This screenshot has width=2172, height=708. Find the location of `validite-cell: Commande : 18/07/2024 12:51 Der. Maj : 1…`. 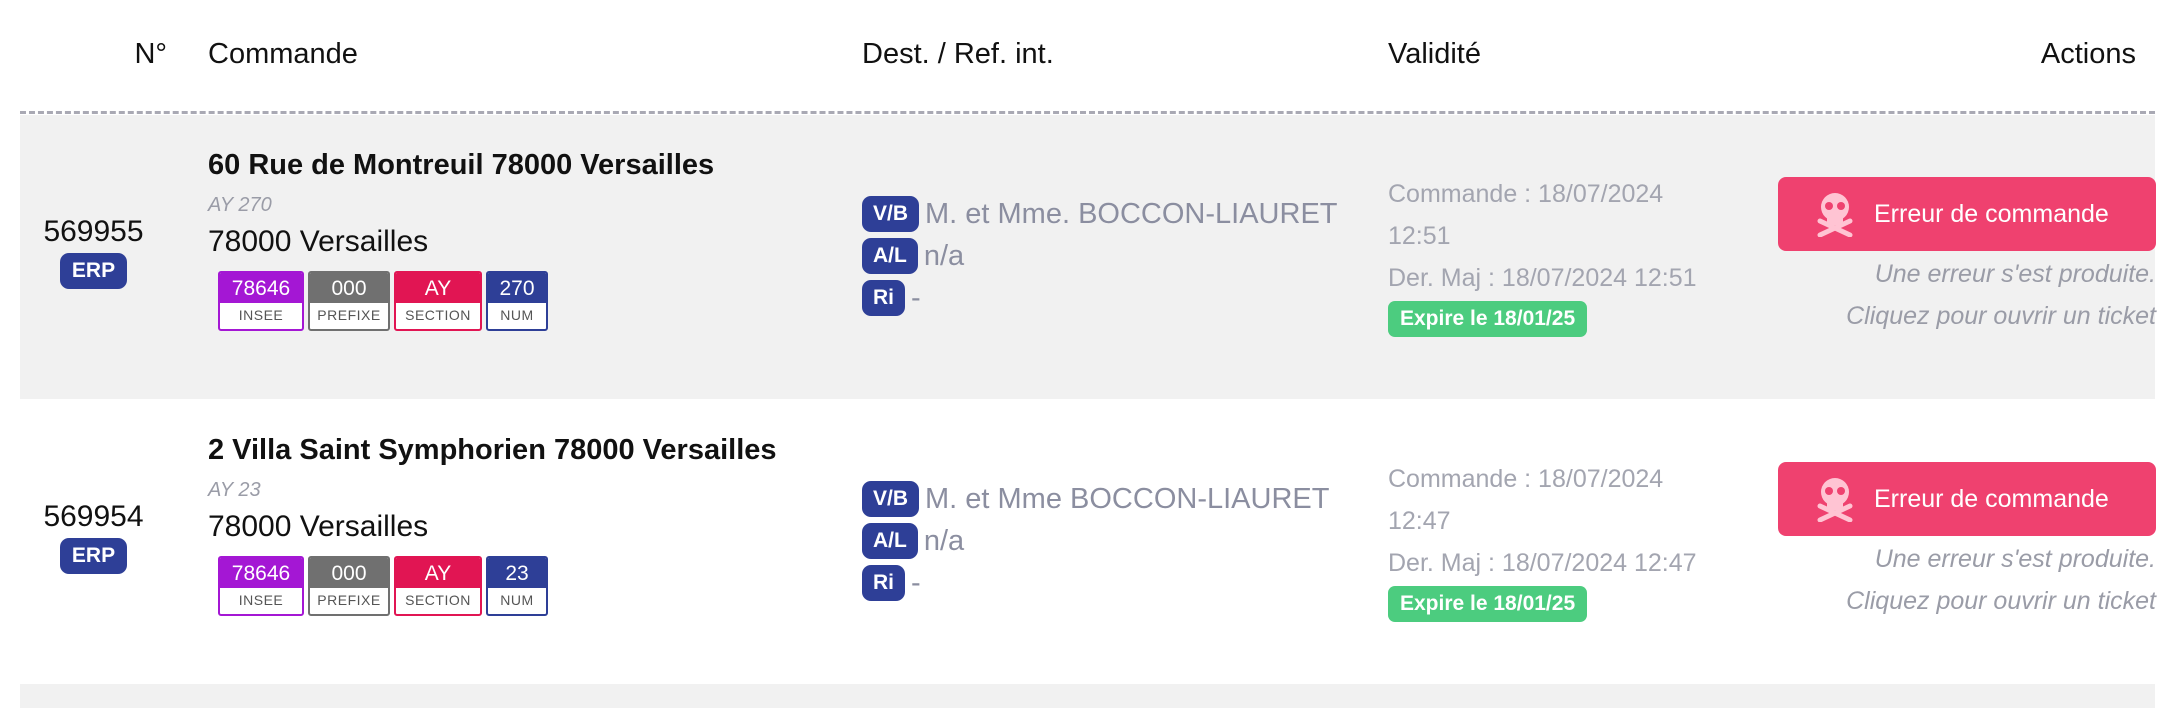

validite-cell: Commande : 18/07/2024 12:51 Der. Maj : 1… is located at coordinates (1578, 255).